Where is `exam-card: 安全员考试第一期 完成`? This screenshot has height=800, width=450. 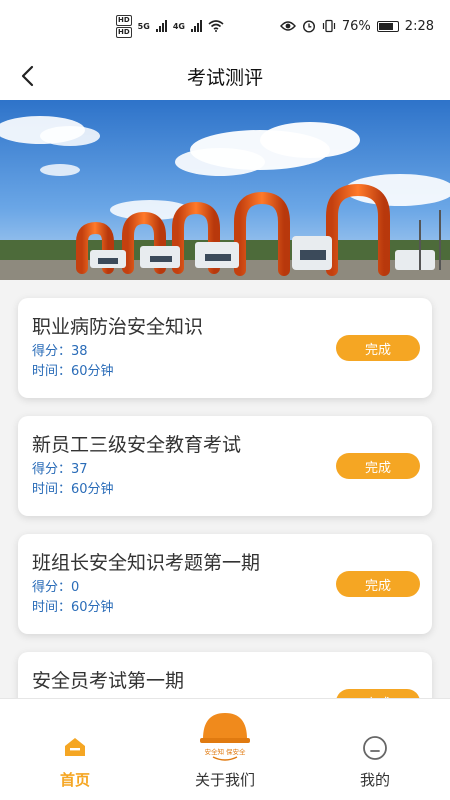
exam-card: 安全员考试第一期 完成 is located at coordinates (225, 675).